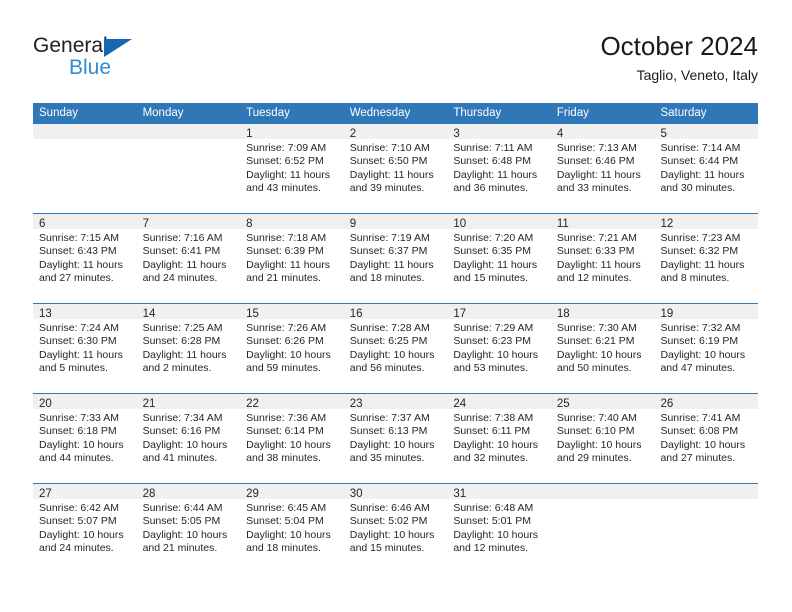 The width and height of the screenshot is (792, 612). What do you see at coordinates (182, 418) in the screenshot?
I see `sunrise-text: Sunrise: 7:34 AM` at bounding box center [182, 418].